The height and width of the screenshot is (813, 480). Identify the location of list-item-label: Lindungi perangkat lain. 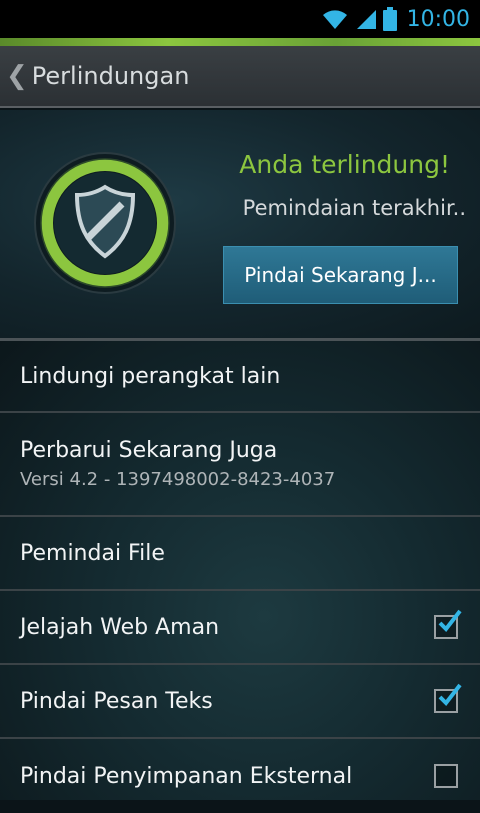
(150, 376).